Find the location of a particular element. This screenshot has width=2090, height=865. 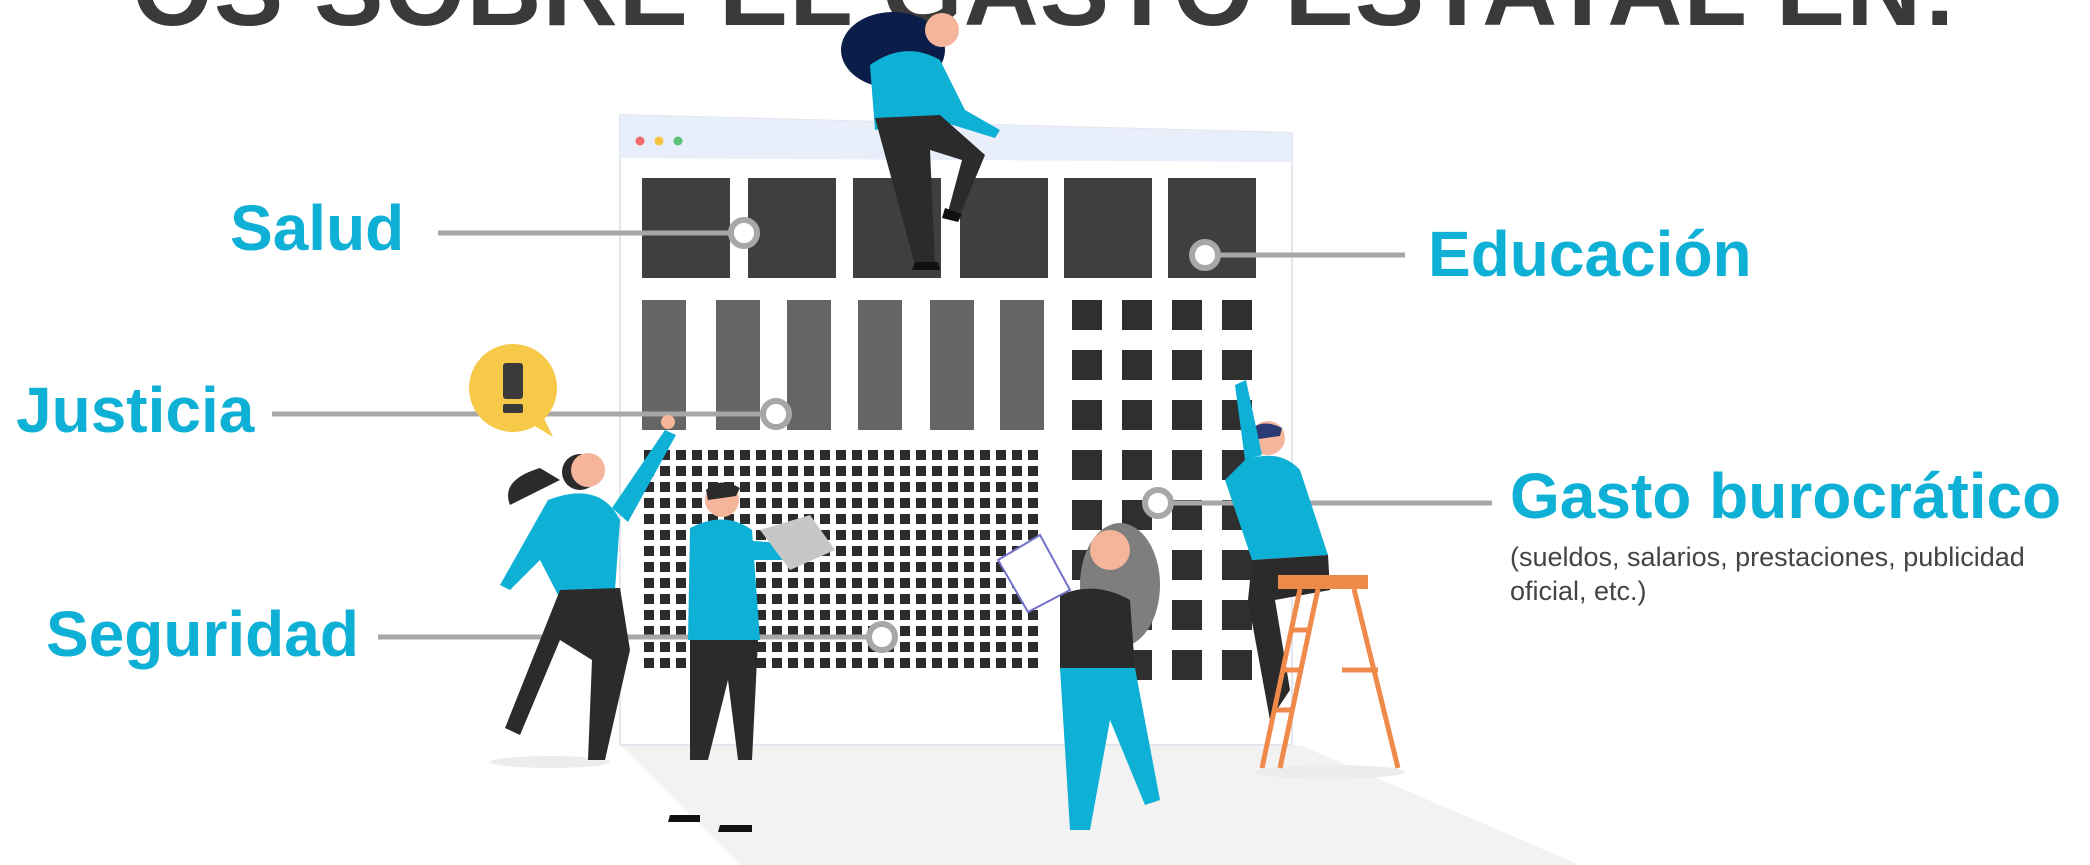

window-controls-icon is located at coordinates (659, 141).